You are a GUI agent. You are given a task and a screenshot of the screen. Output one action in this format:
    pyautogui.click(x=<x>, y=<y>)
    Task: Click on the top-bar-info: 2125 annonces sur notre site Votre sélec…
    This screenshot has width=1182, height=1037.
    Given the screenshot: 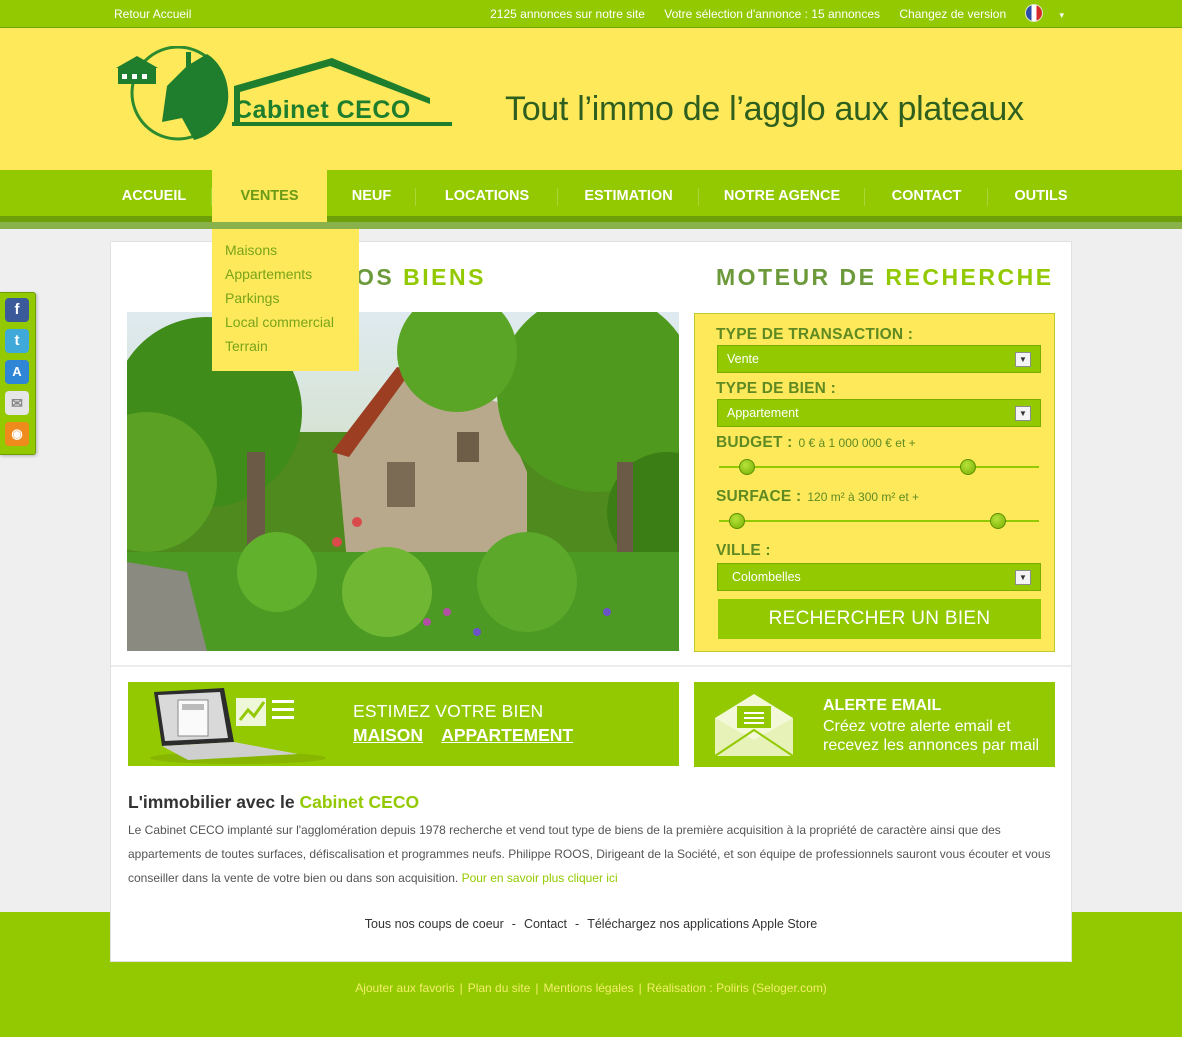 What is the action you would take?
    pyautogui.click(x=769, y=12)
    